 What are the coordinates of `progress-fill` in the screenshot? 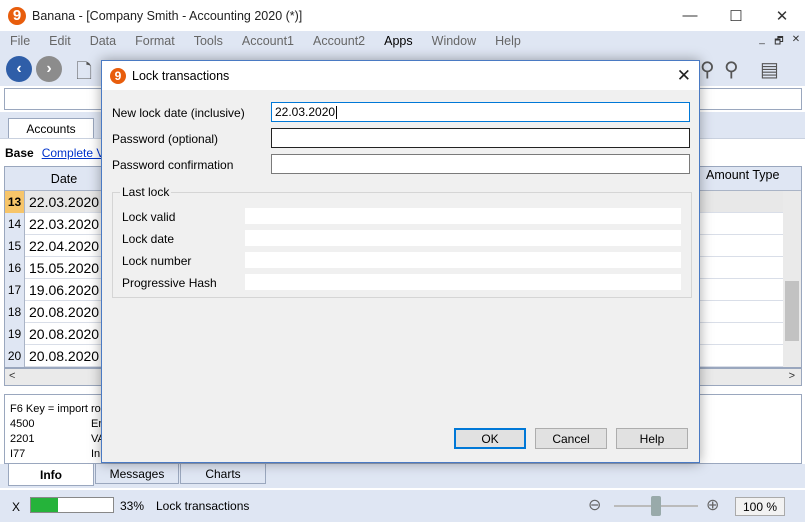 It's located at (45, 505).